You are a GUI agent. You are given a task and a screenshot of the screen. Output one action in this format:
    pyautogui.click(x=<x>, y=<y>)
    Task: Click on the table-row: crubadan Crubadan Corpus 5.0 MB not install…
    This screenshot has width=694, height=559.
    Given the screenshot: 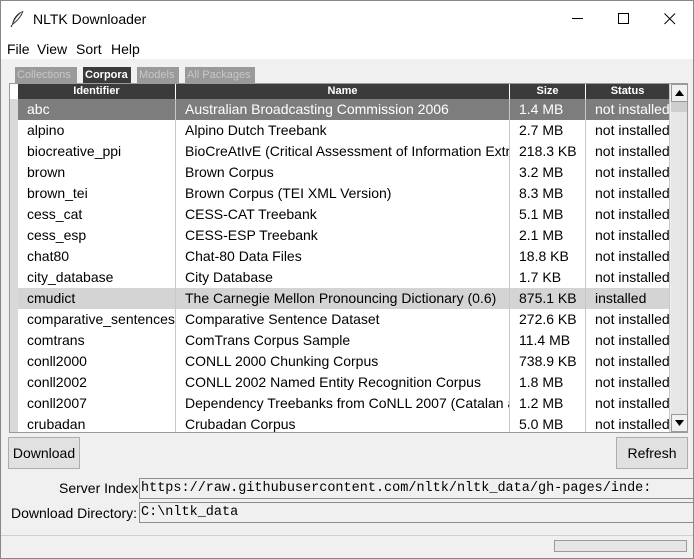 What is the action you would take?
    pyautogui.click(x=343, y=423)
    